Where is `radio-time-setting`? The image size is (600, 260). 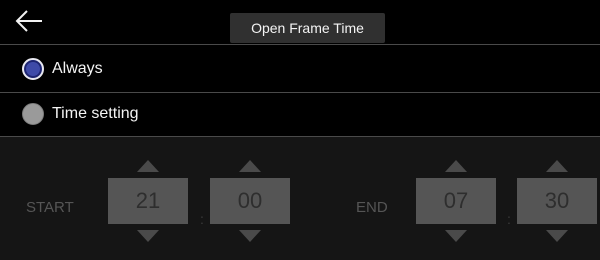 radio-time-setting is located at coordinates (33, 114).